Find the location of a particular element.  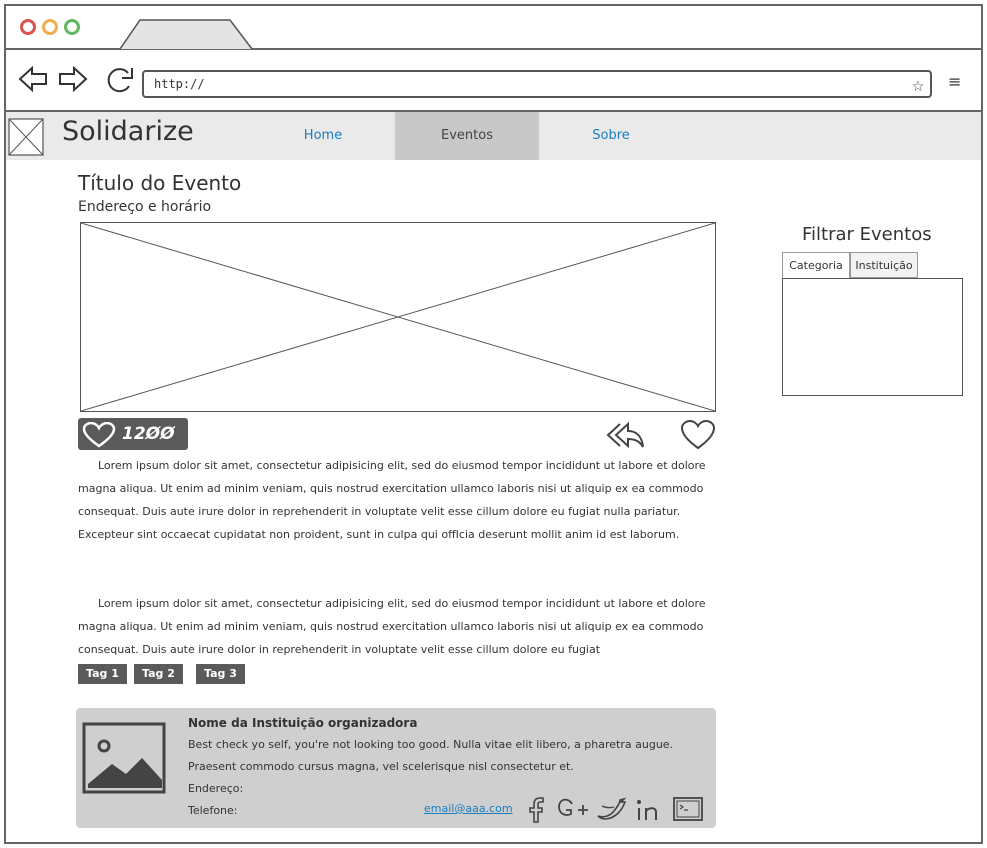

google-plus-icon is located at coordinates (574, 810).